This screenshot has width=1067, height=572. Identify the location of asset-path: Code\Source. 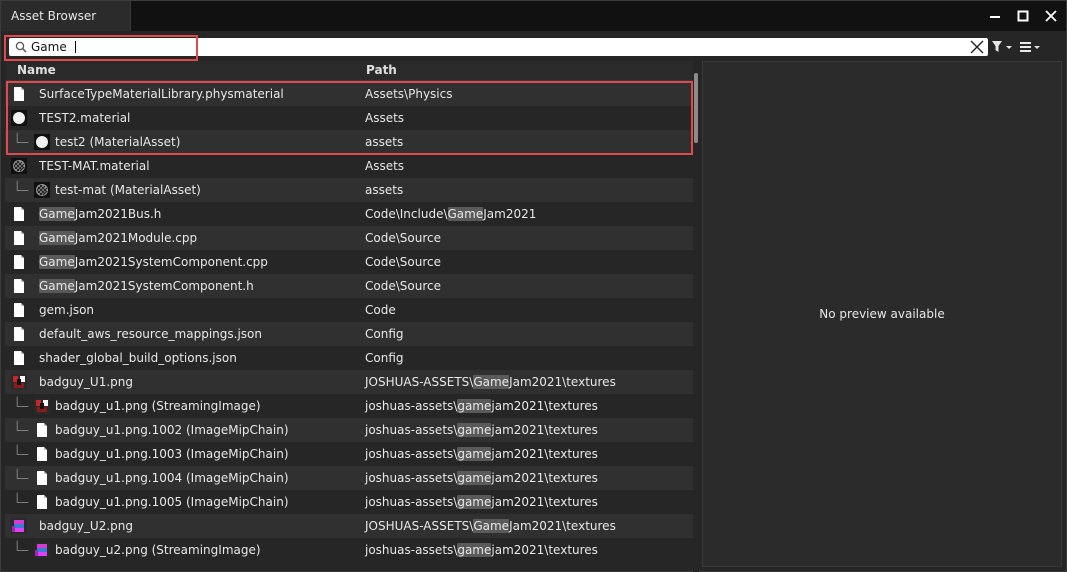
(403, 286).